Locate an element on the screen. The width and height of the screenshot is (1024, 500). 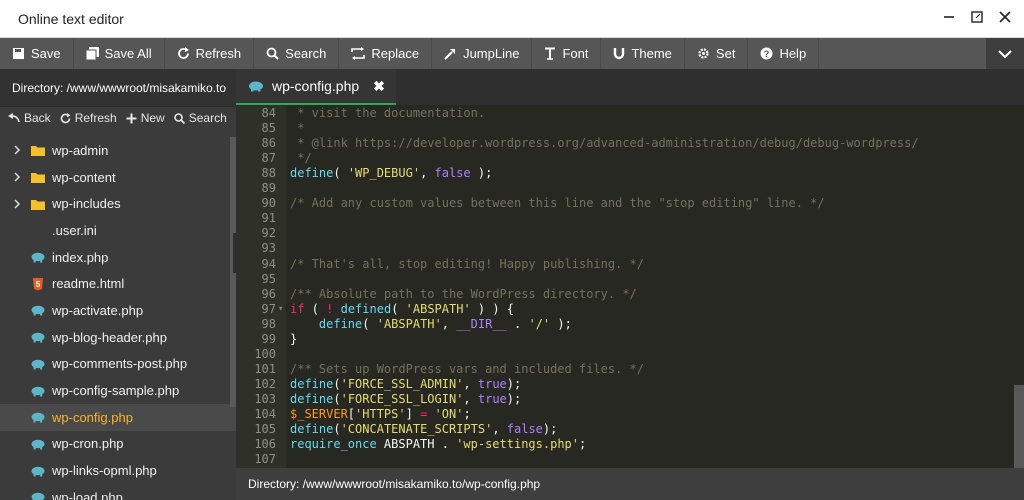
font-button: Font is located at coordinates (567, 53).